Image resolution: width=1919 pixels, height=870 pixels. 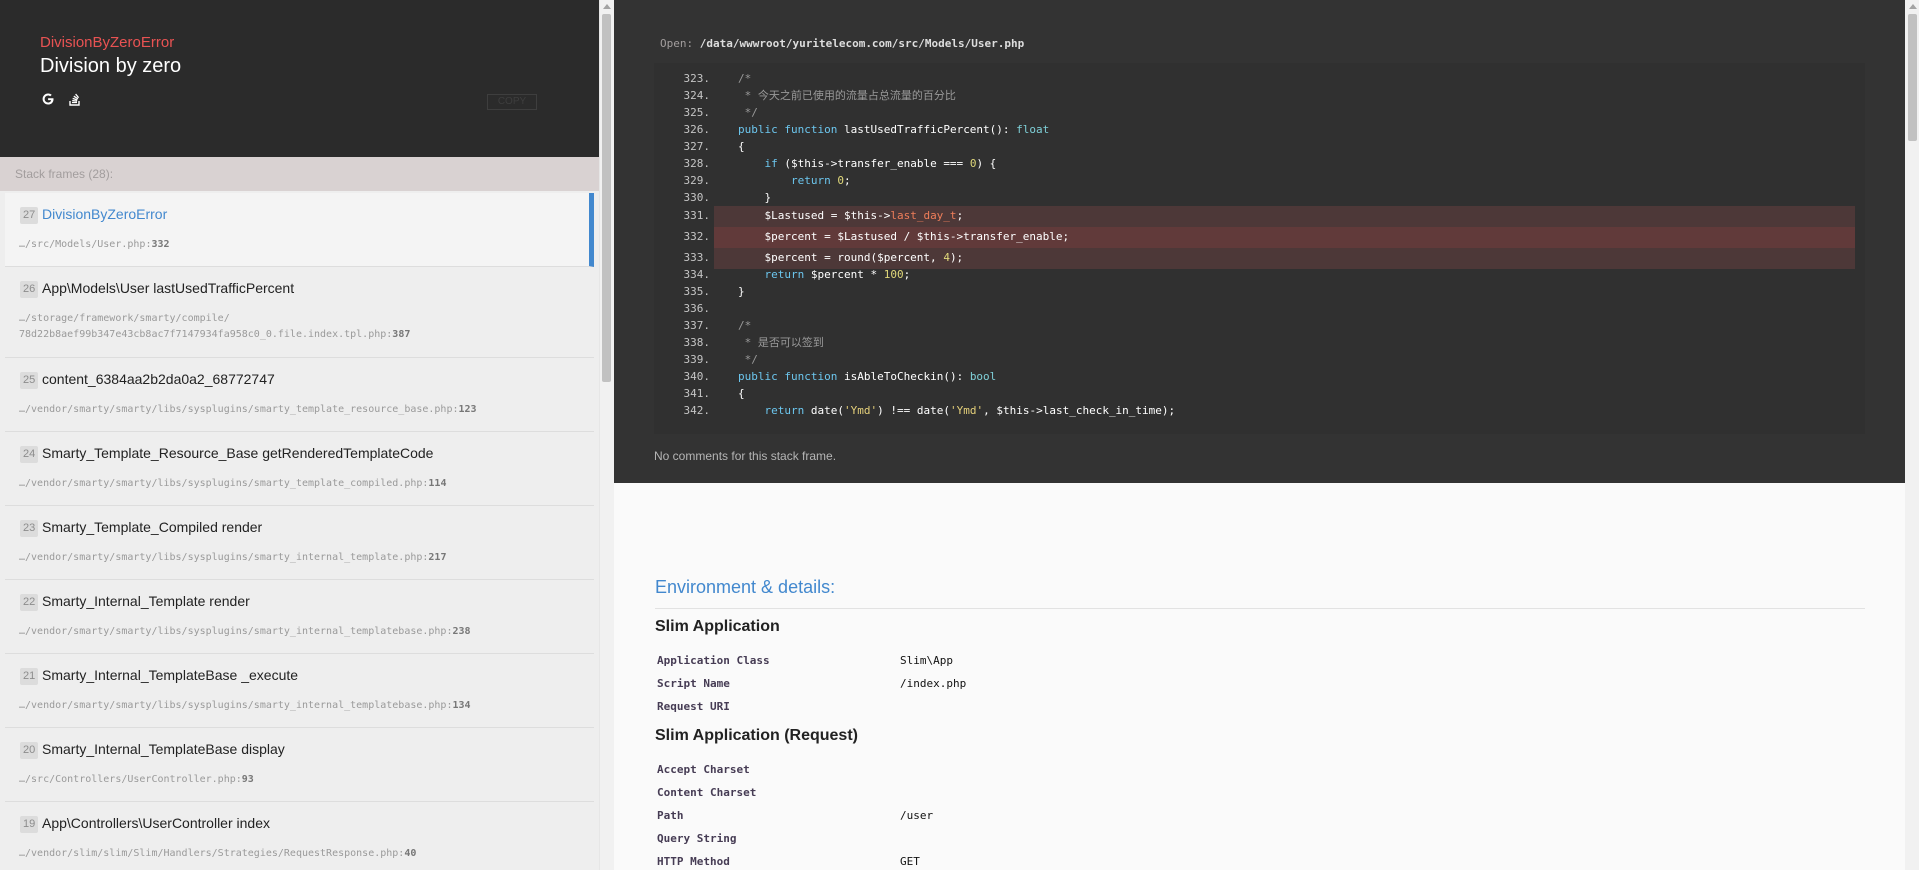 I want to click on line-number: 339., so click(x=697, y=359).